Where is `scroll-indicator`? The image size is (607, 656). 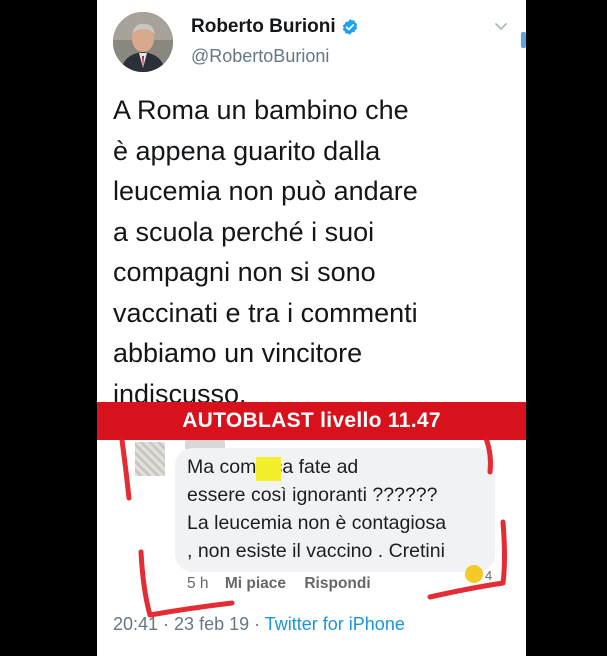
scroll-indicator is located at coordinates (523, 40).